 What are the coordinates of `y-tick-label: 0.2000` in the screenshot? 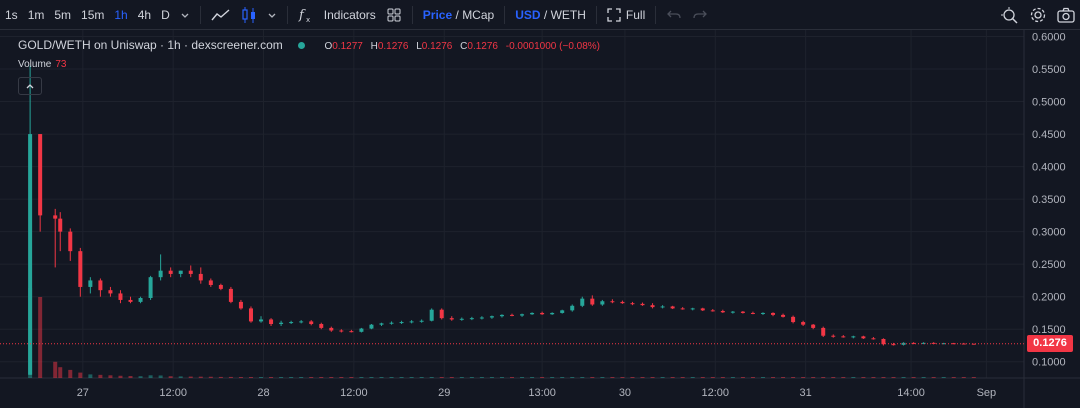 It's located at (1049, 298).